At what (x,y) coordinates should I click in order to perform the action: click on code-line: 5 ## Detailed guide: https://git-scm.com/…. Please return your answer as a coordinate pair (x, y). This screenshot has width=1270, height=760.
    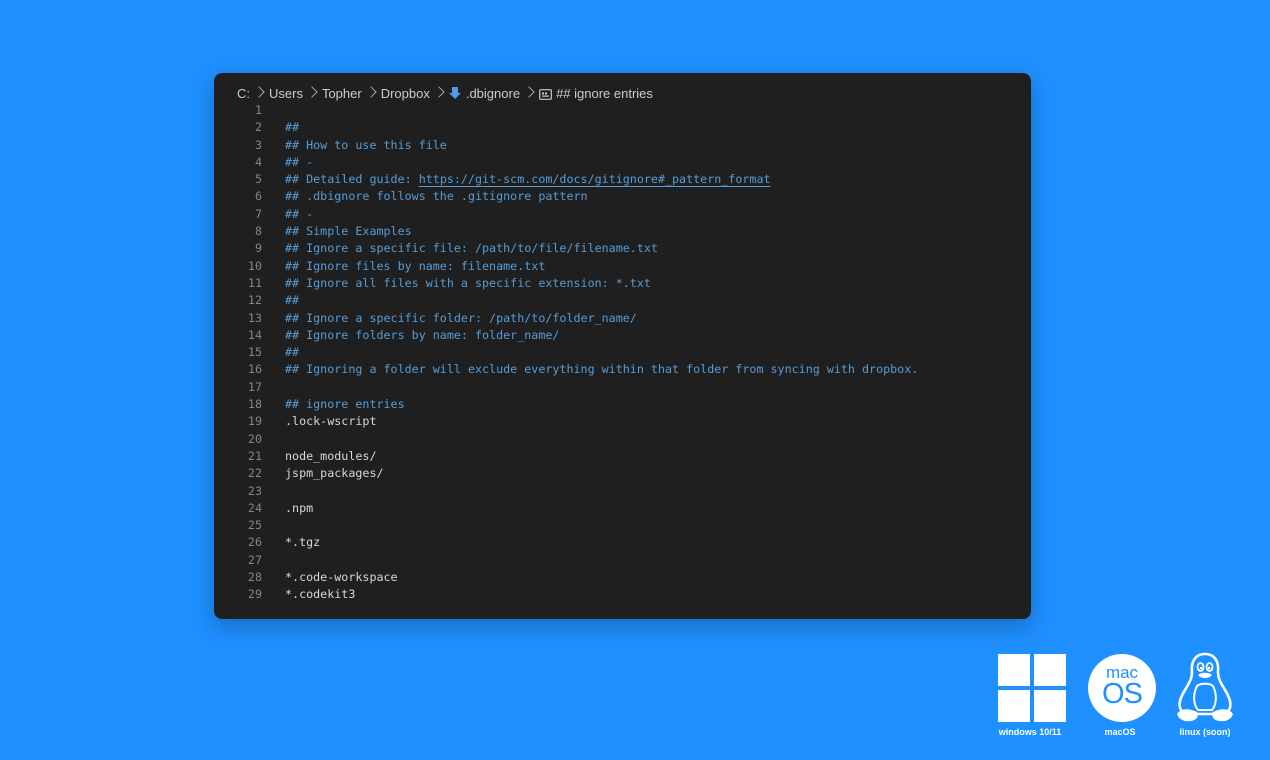
    Looking at the image, I should click on (622, 179).